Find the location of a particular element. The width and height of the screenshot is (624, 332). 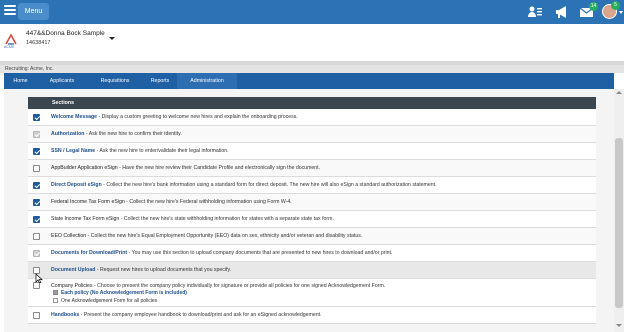

mail-icon: 14 is located at coordinates (588, 10).